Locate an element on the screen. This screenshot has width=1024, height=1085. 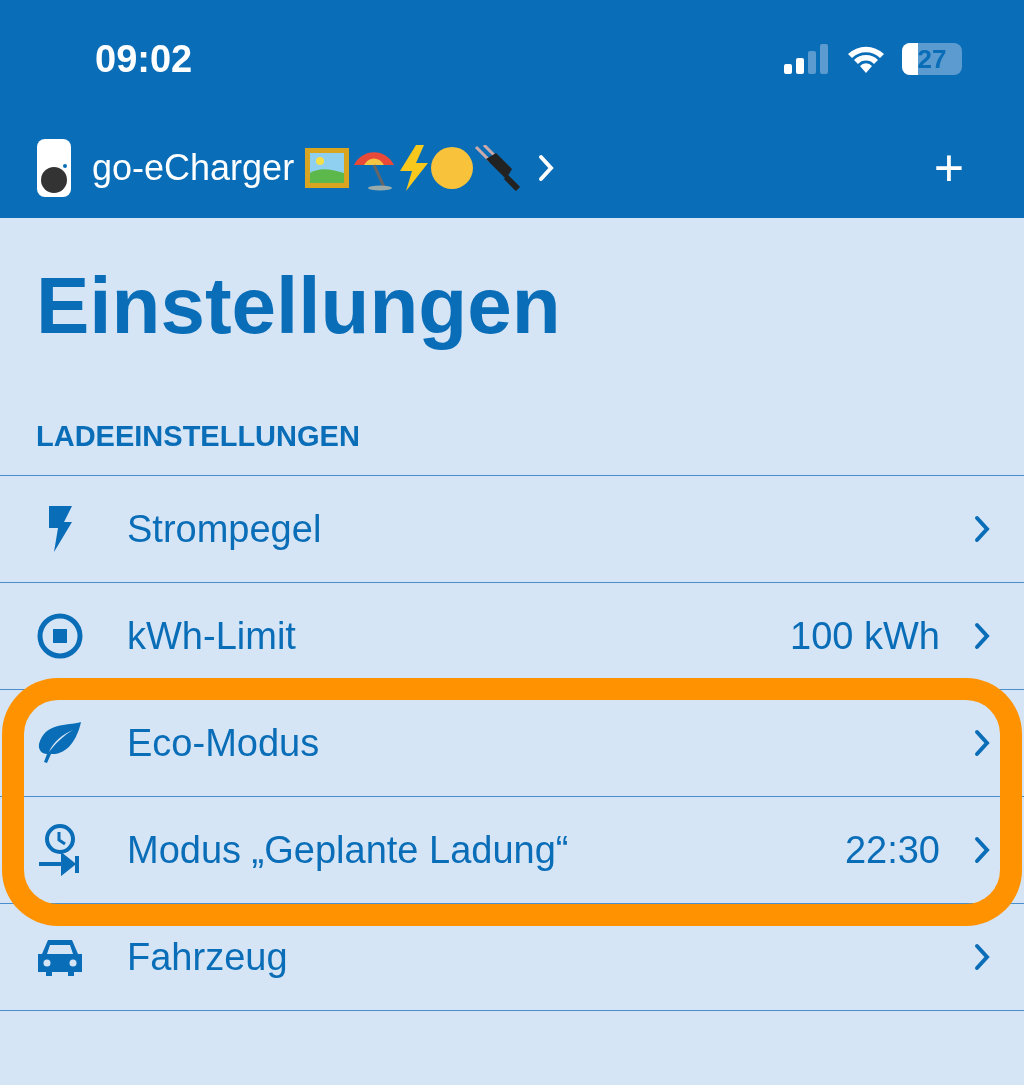
row-label: Fahrzeug is located at coordinates (207, 957).